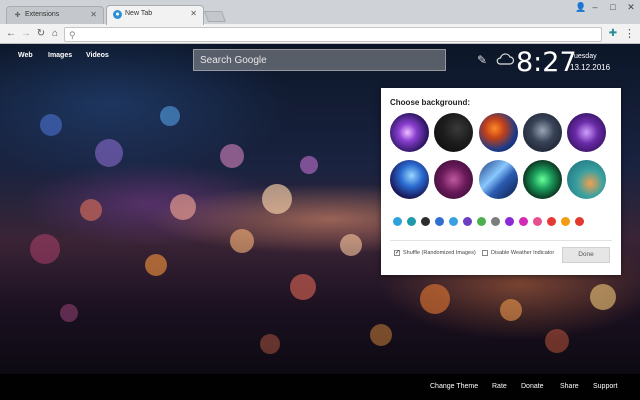  I want to click on clock-date: 13.12.2016, so click(590, 67).